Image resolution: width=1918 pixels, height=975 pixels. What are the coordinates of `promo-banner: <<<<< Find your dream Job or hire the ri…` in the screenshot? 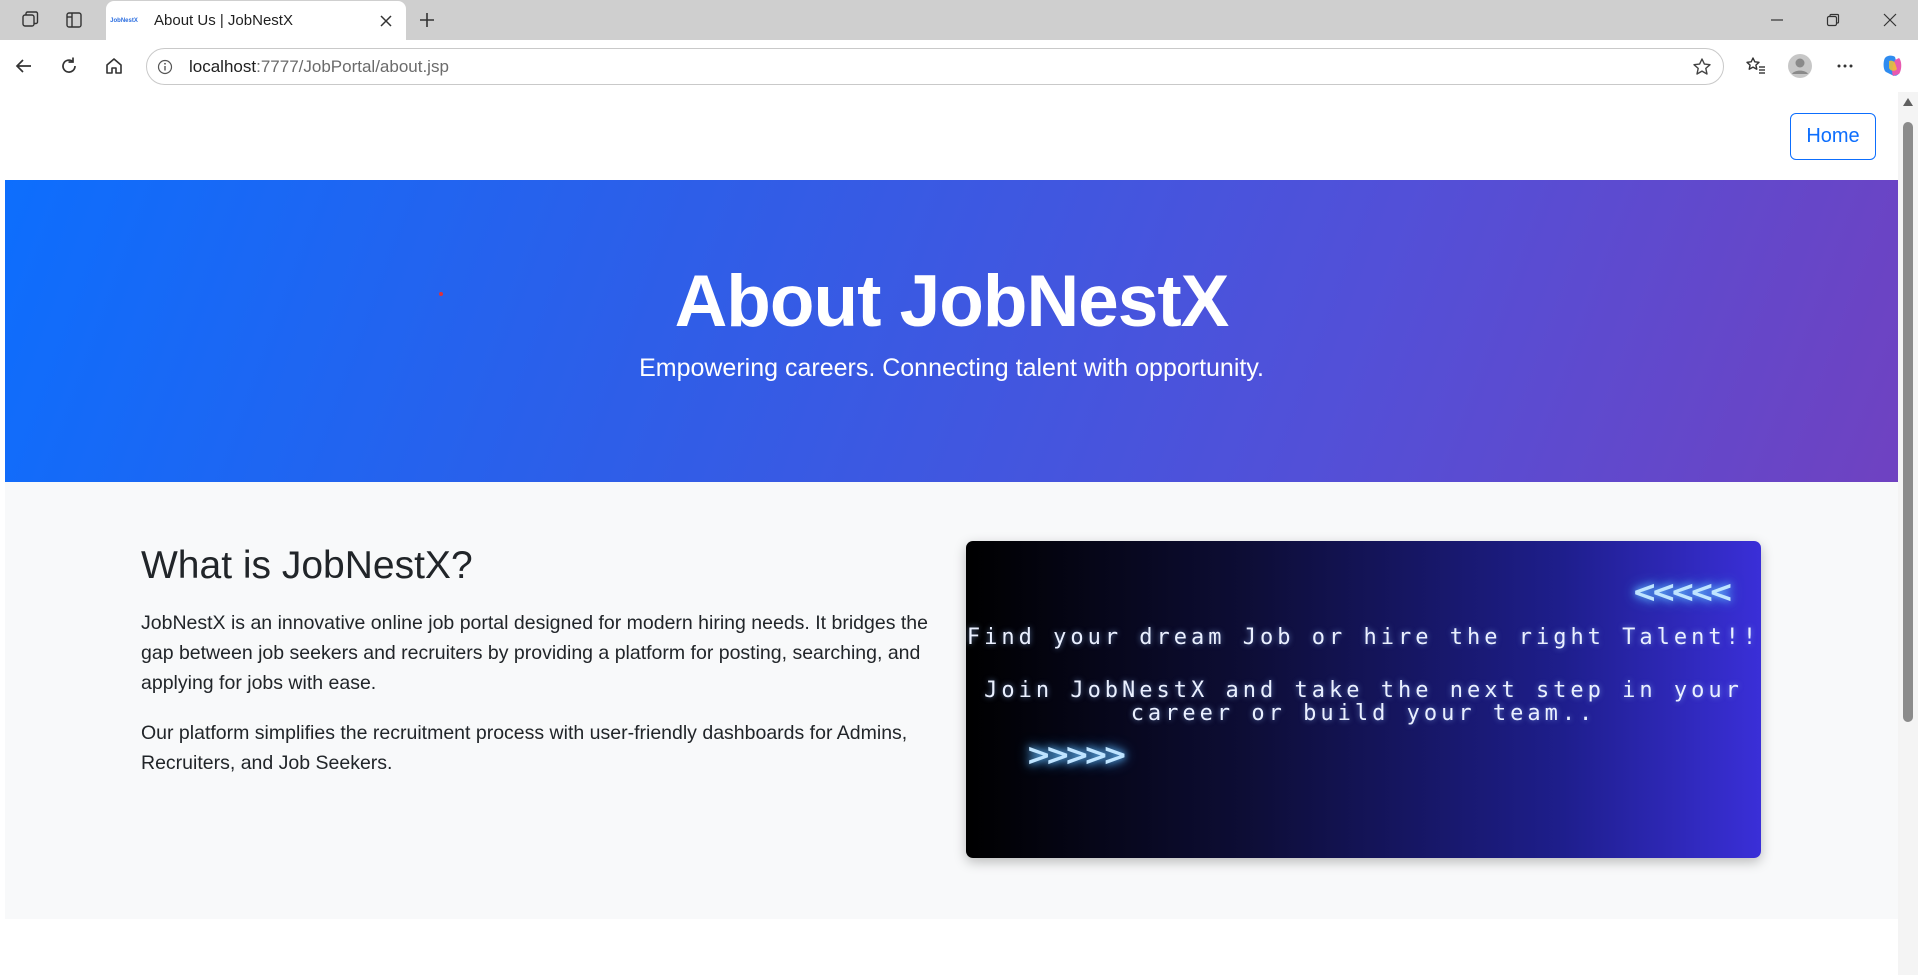 It's located at (1363, 699).